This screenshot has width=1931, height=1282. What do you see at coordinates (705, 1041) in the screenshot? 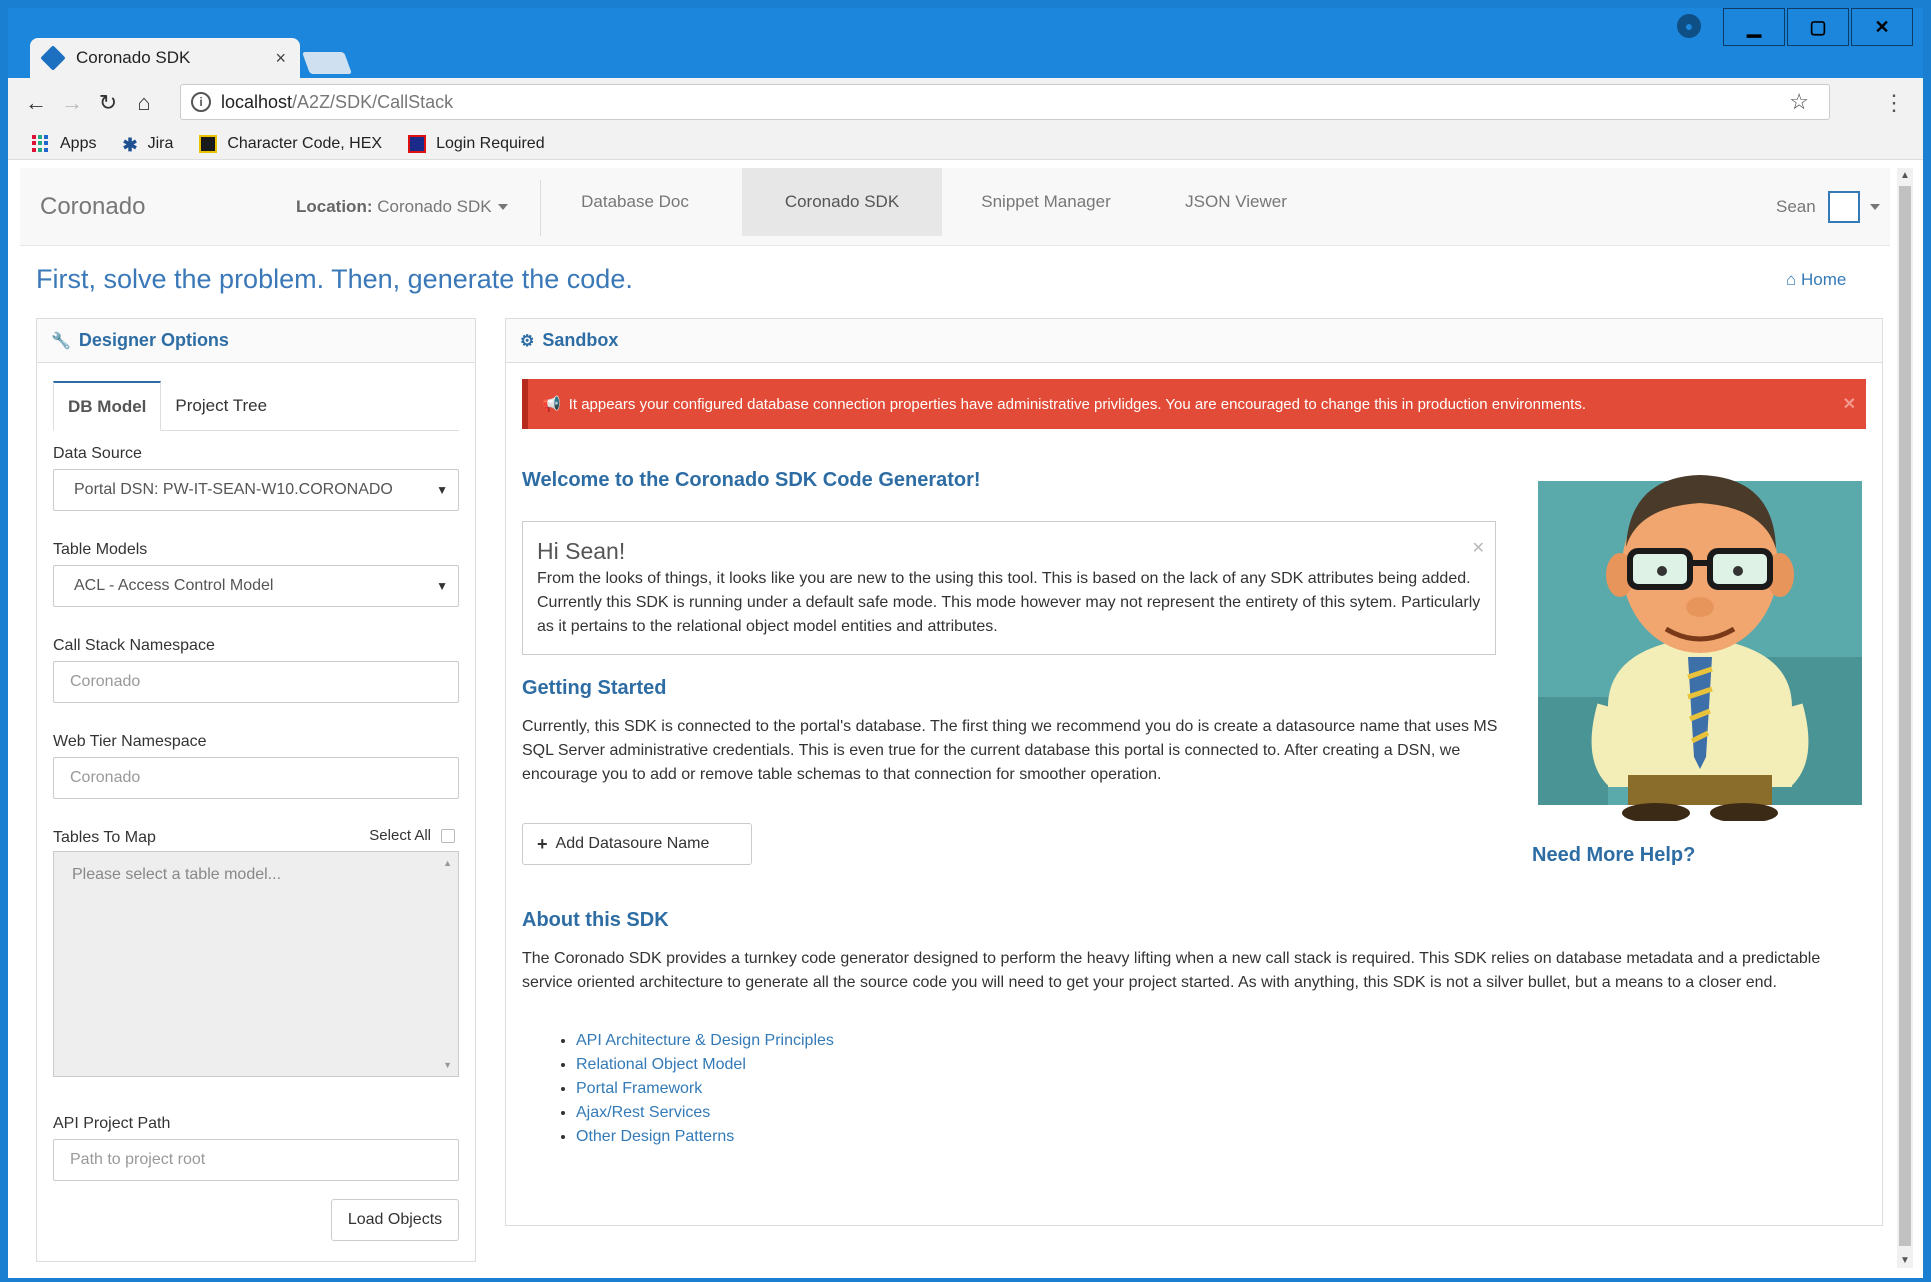
I see `link-api-architecture: API Architecture & Design Principles` at bounding box center [705, 1041].